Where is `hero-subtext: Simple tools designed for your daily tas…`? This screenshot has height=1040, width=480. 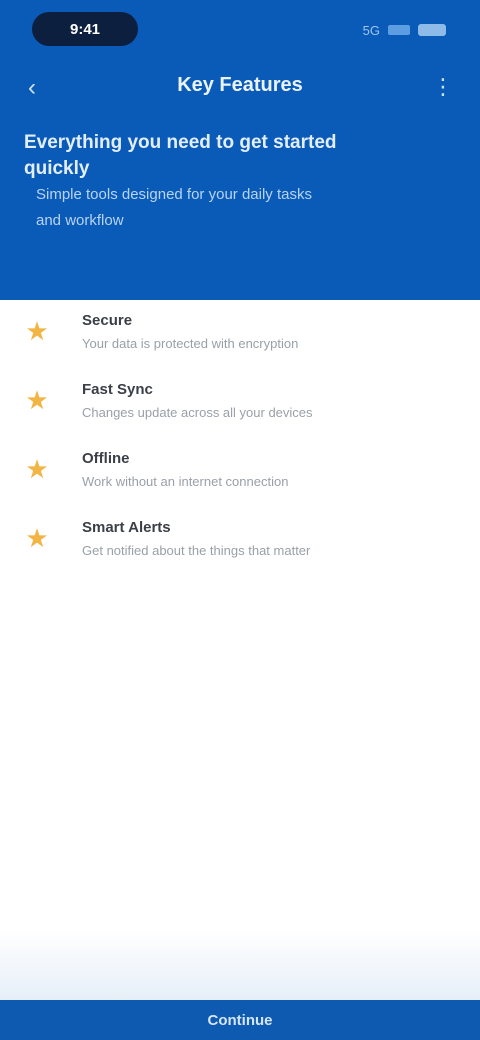 hero-subtext: Simple tools designed for your daily tas… is located at coordinates (174, 207).